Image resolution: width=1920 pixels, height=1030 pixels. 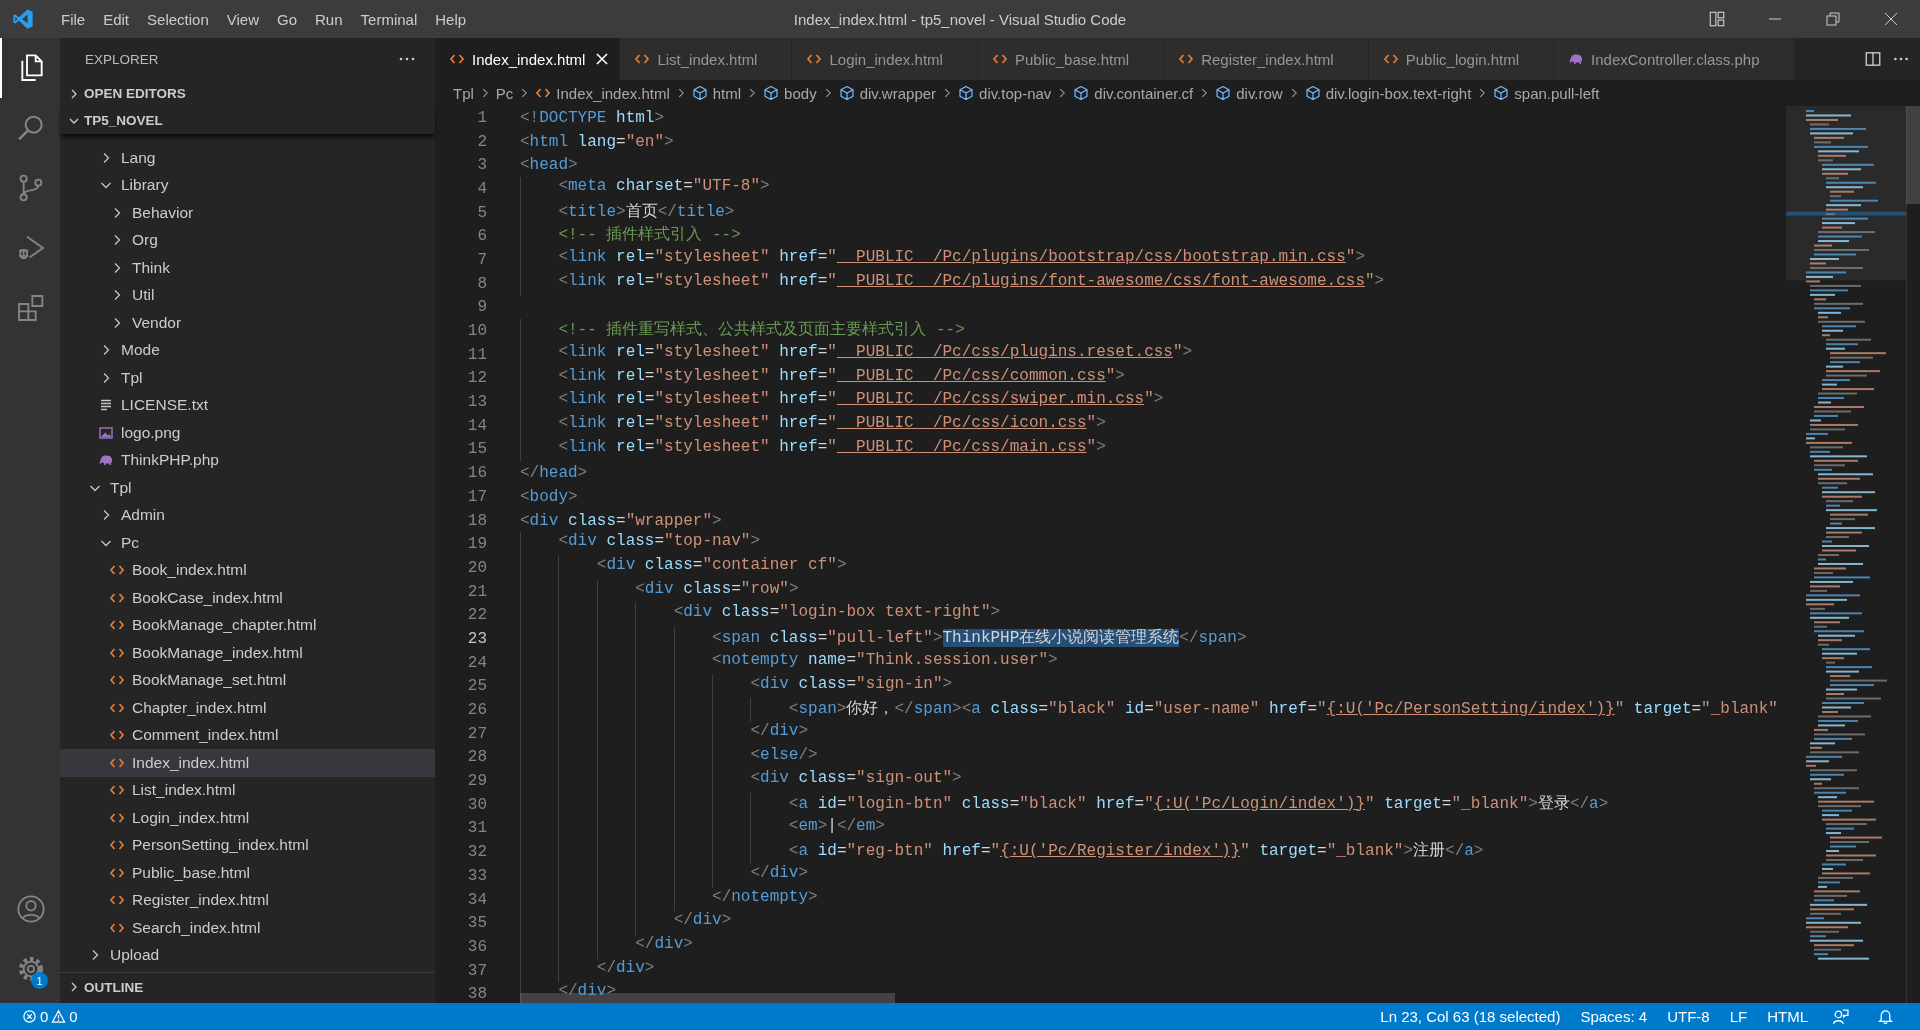 I want to click on editor-tab: Index_index.html, so click(x=528, y=59).